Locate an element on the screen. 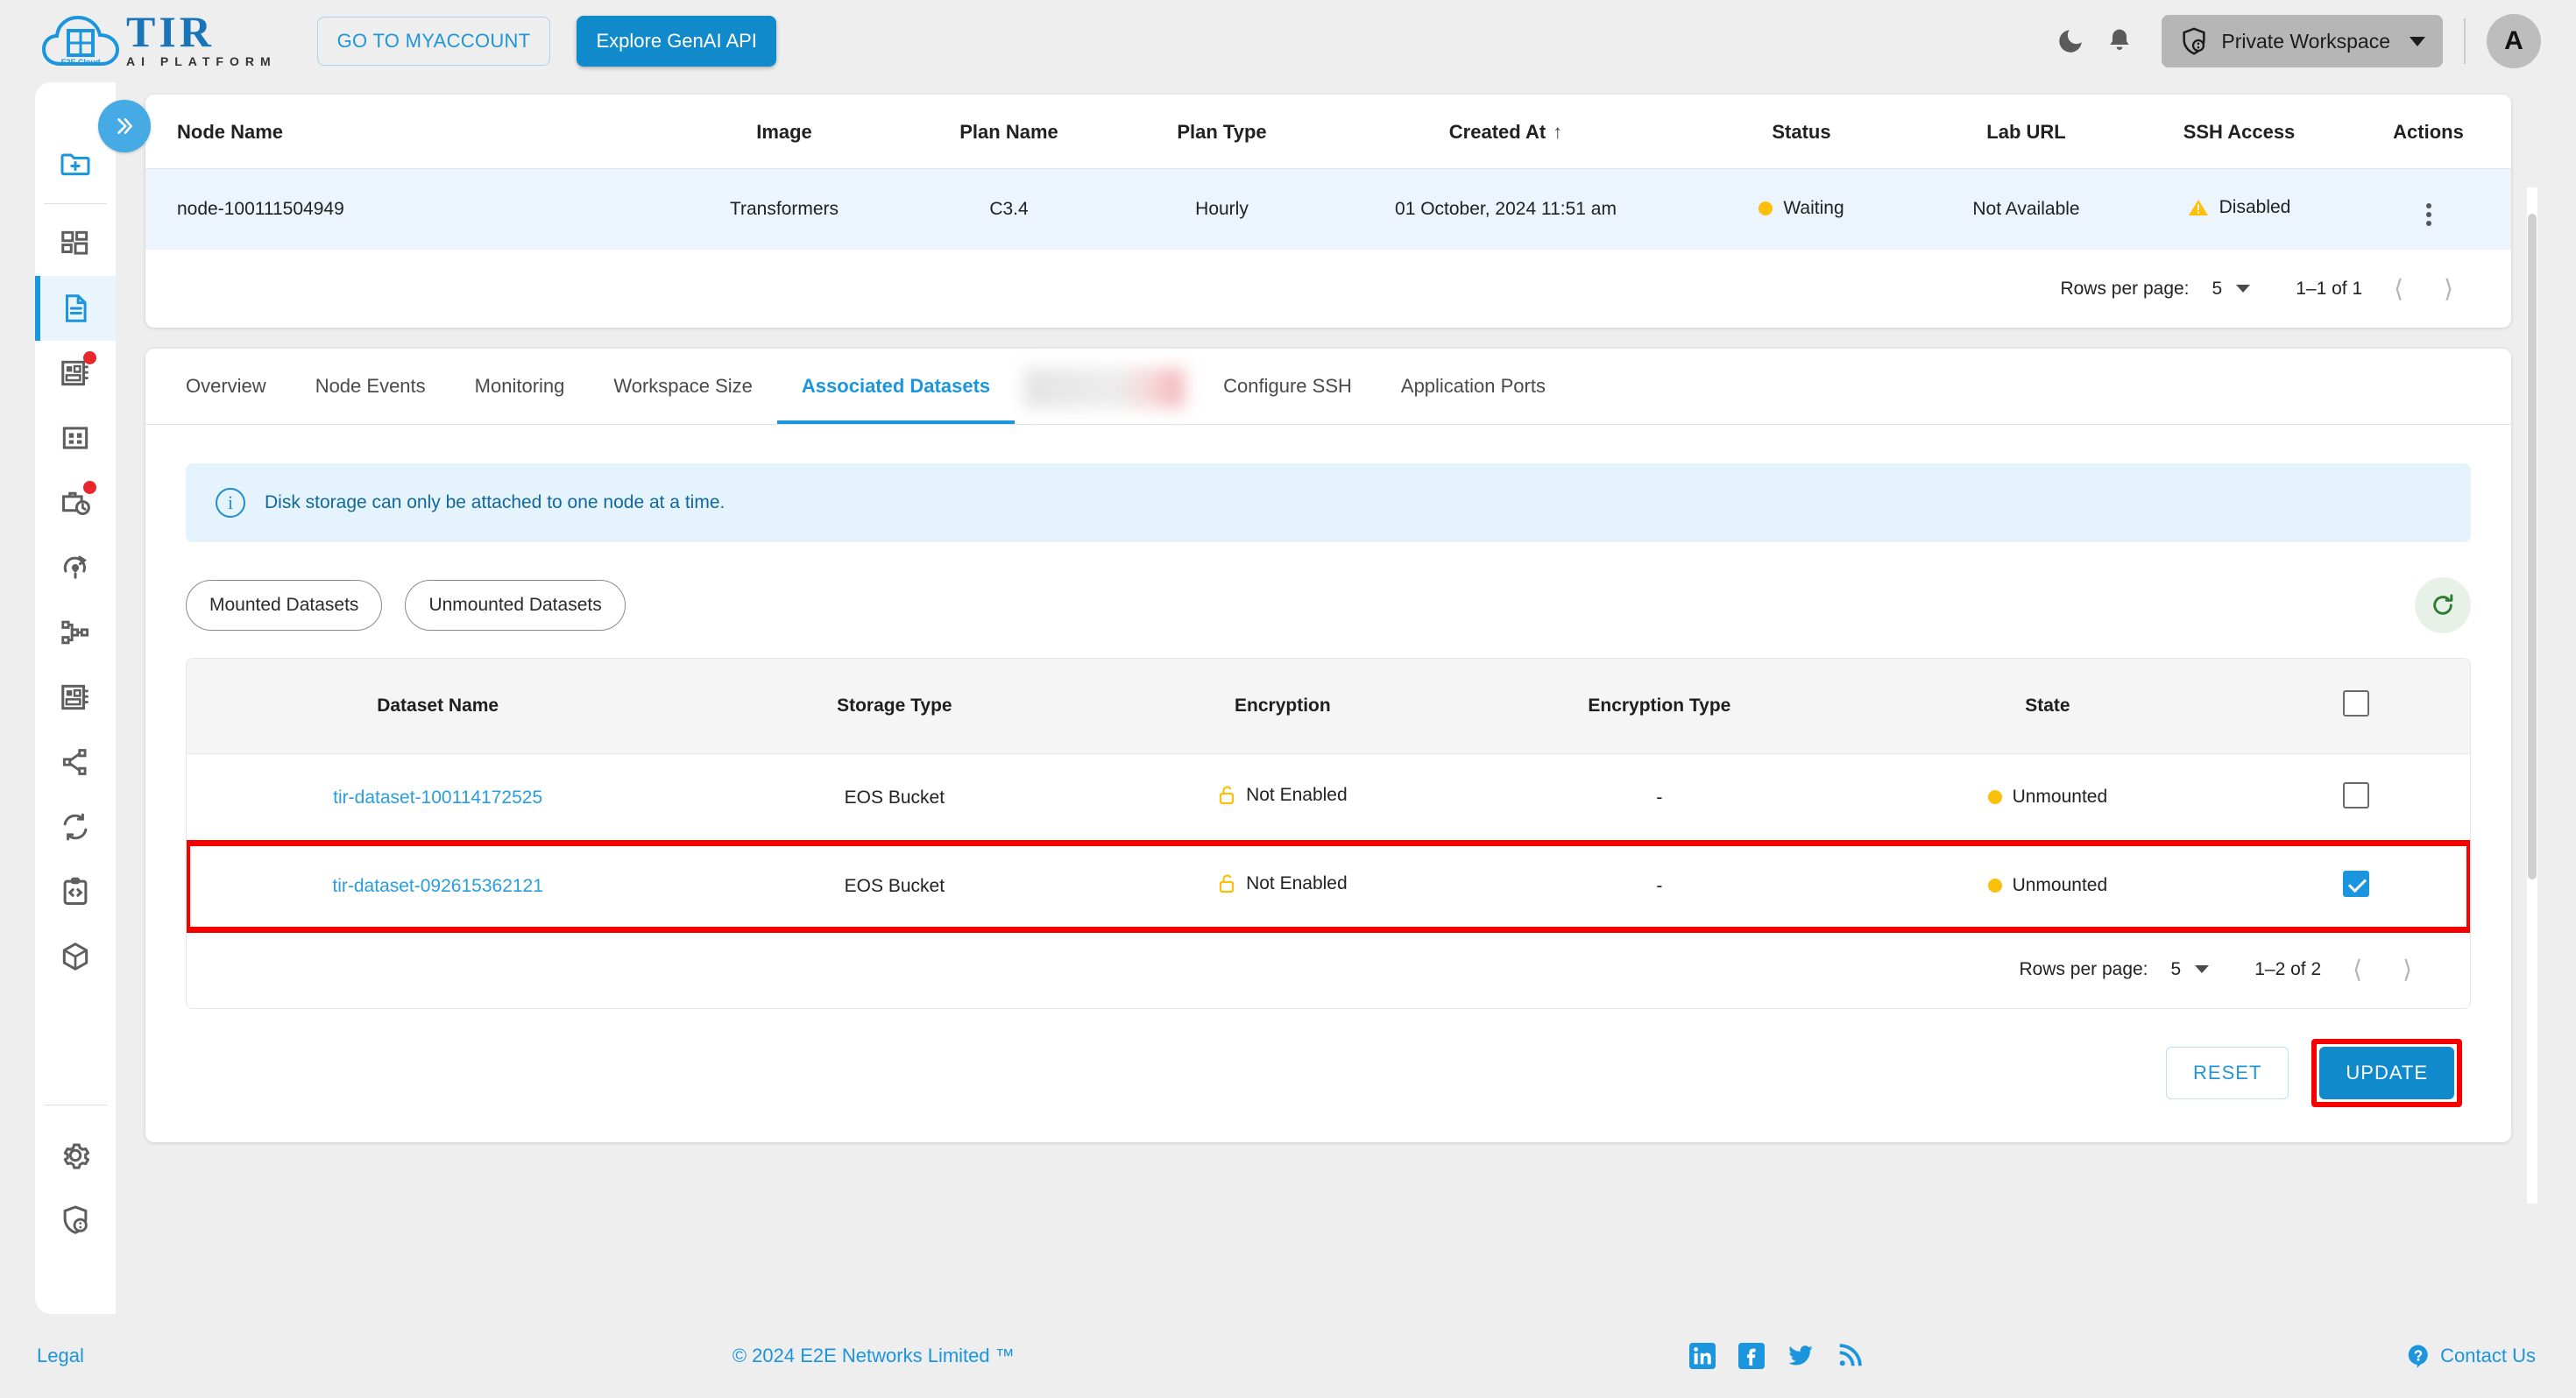 Image resolution: width=2576 pixels, height=1398 pixels. status-badge: Waiting is located at coordinates (1813, 208).